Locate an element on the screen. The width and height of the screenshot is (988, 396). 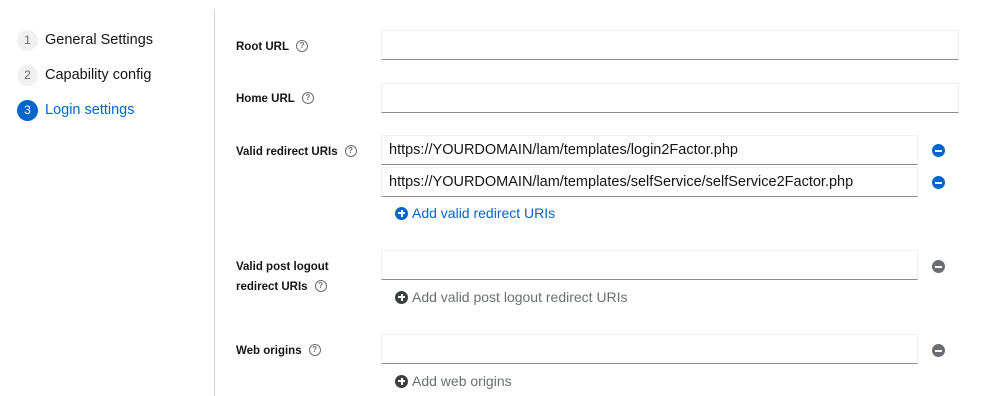
post-logout-redirect-uri-input is located at coordinates (649, 265).